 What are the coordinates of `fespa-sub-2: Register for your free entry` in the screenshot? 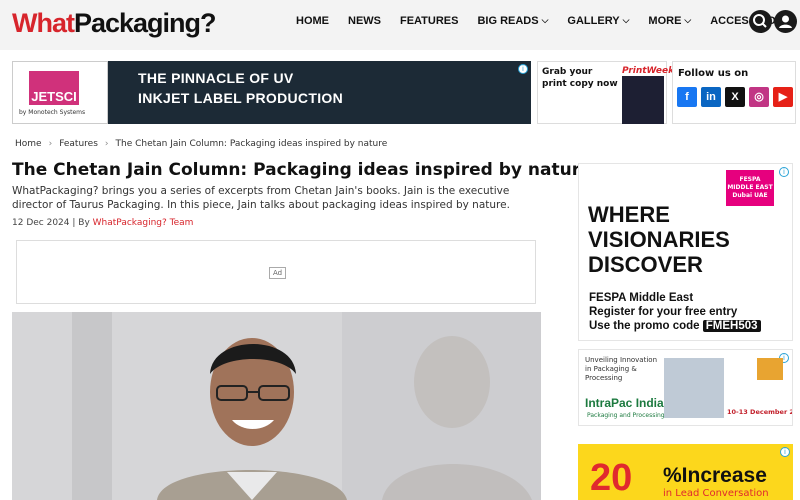 It's located at (663, 312).